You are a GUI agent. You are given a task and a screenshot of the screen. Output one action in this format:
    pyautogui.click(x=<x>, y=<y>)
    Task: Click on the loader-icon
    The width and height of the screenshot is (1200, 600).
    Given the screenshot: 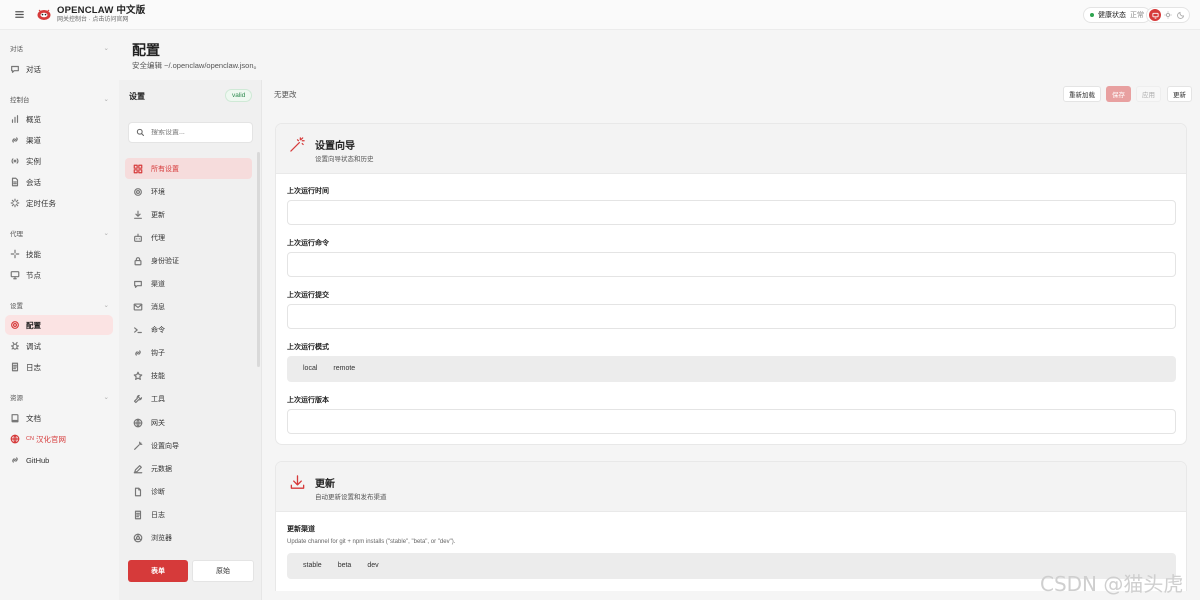 What is the action you would take?
    pyautogui.click(x=15, y=203)
    